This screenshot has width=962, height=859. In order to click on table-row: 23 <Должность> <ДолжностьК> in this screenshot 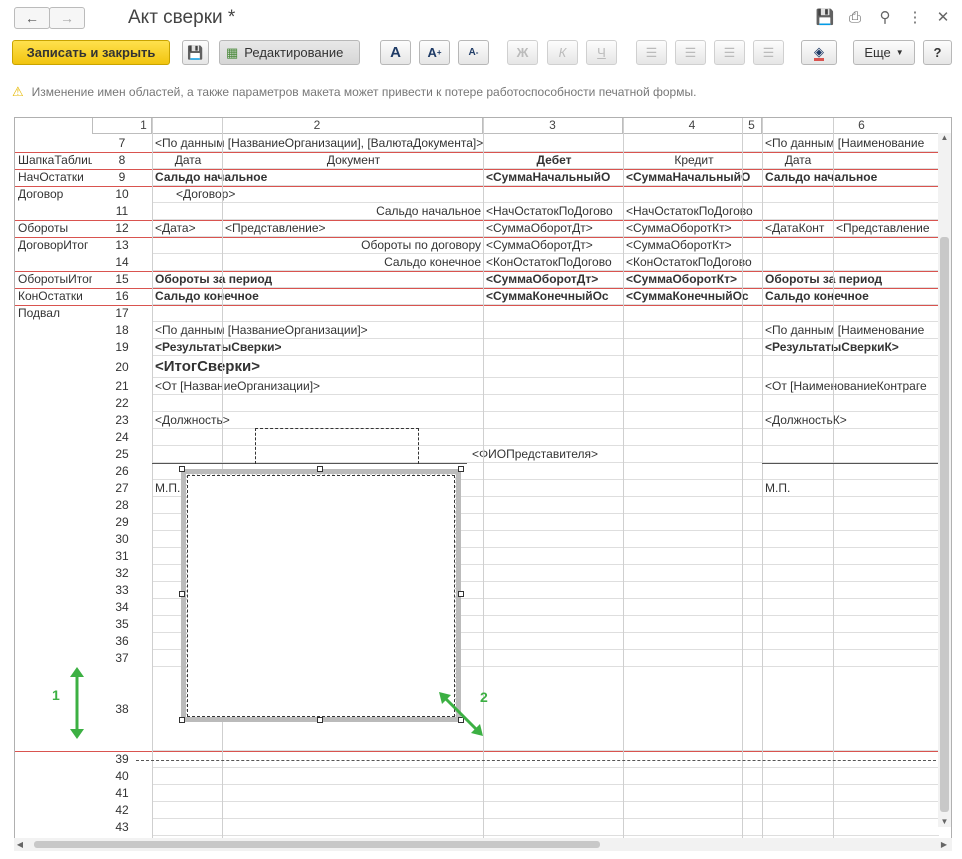, I will do `click(477, 420)`.